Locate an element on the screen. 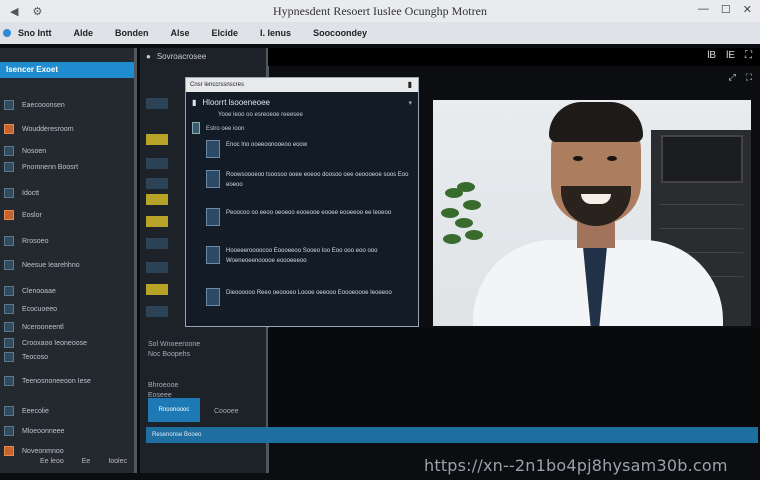 Image resolution: width=760 pixels, height=480 pixels. chevron-down-icon: ▾ is located at coordinates (410, 103).